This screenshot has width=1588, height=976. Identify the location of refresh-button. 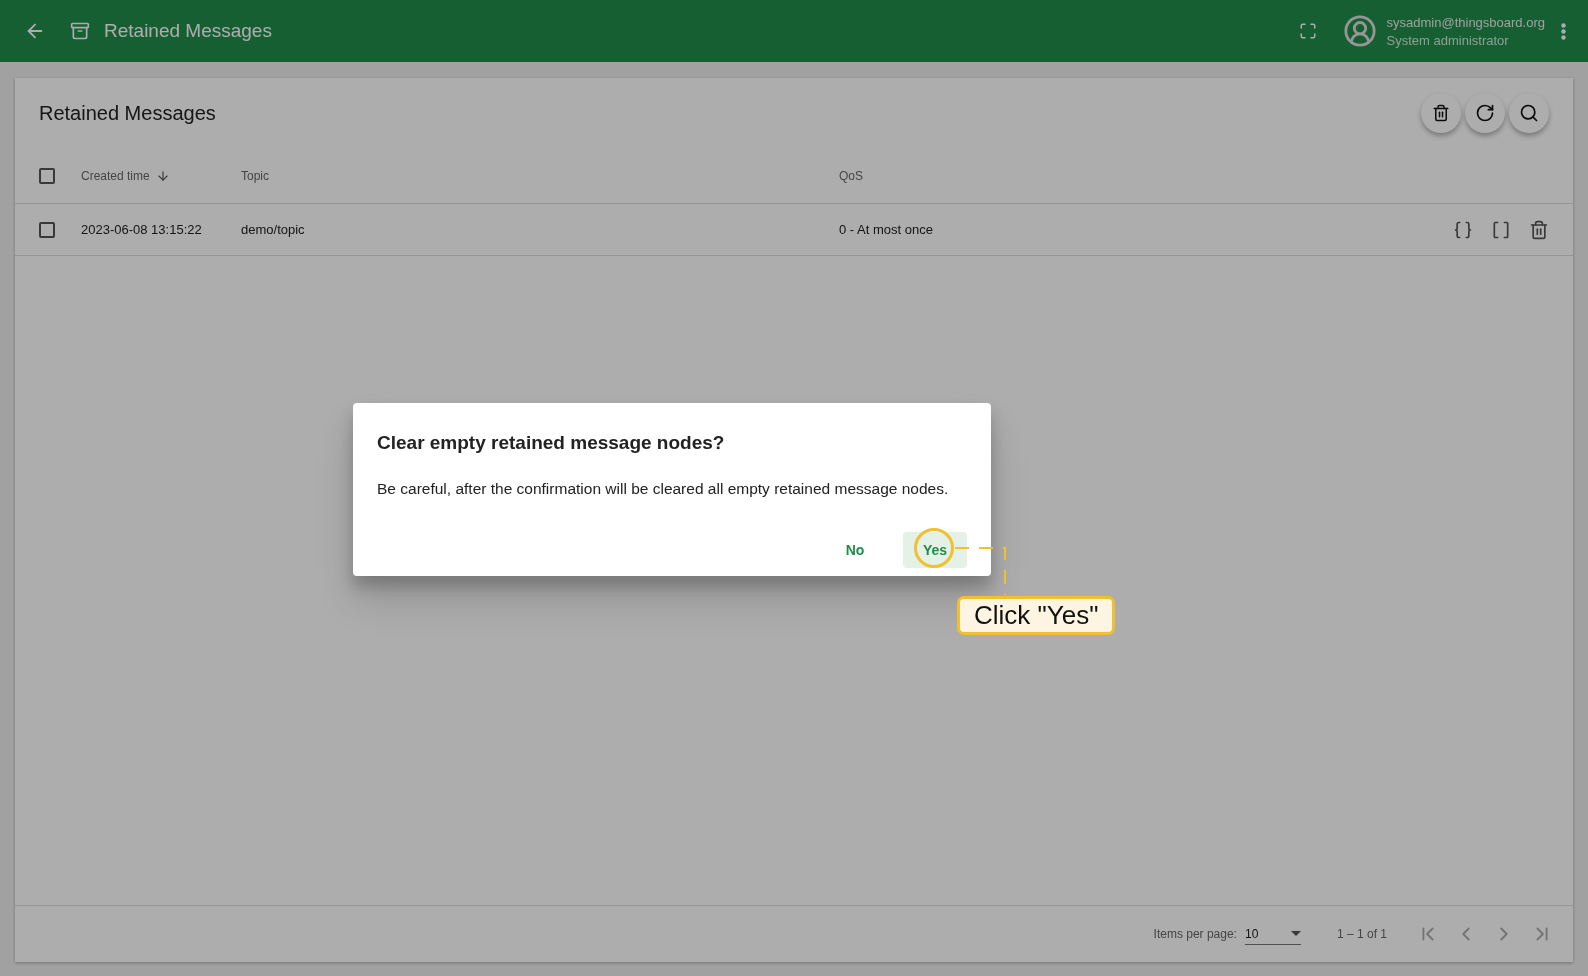
(1485, 113).